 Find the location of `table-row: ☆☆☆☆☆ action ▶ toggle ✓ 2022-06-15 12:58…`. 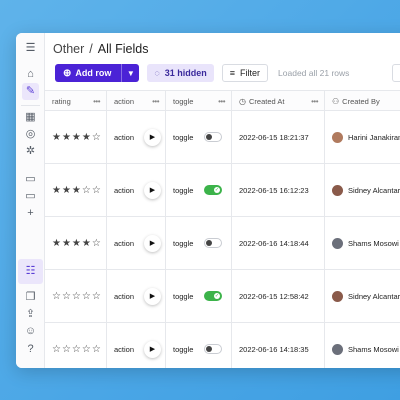

table-row: ☆☆☆☆☆ action ▶ toggle ✓ 2022-06-15 12:58… is located at coordinates (222, 296).